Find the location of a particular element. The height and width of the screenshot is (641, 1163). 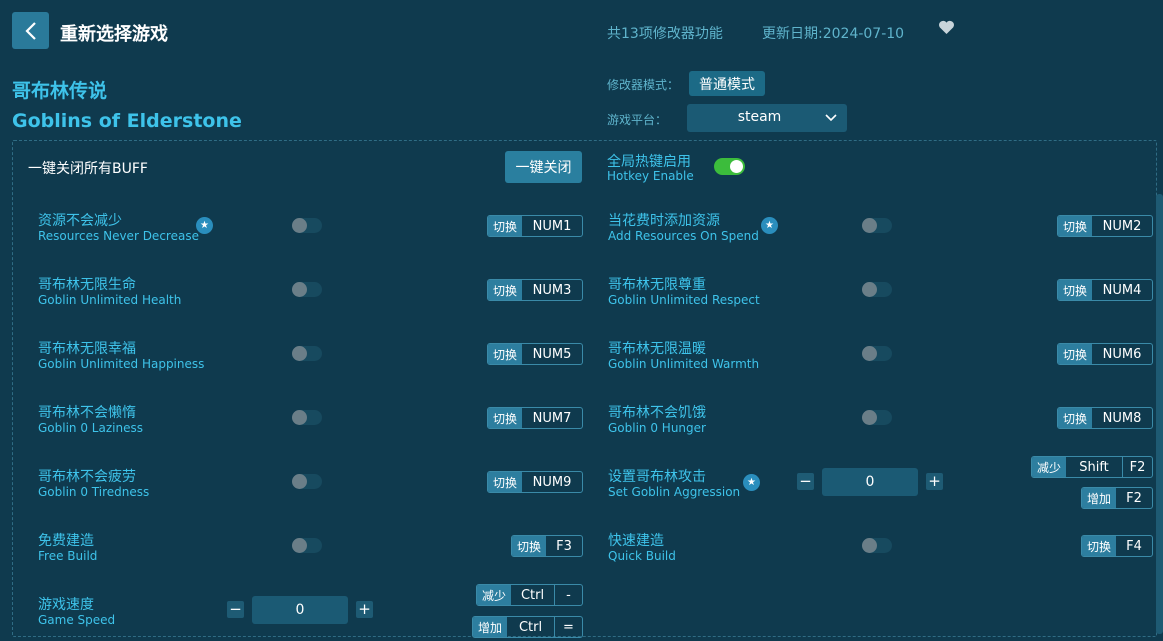

hotkey-enable-toggle is located at coordinates (729, 166).